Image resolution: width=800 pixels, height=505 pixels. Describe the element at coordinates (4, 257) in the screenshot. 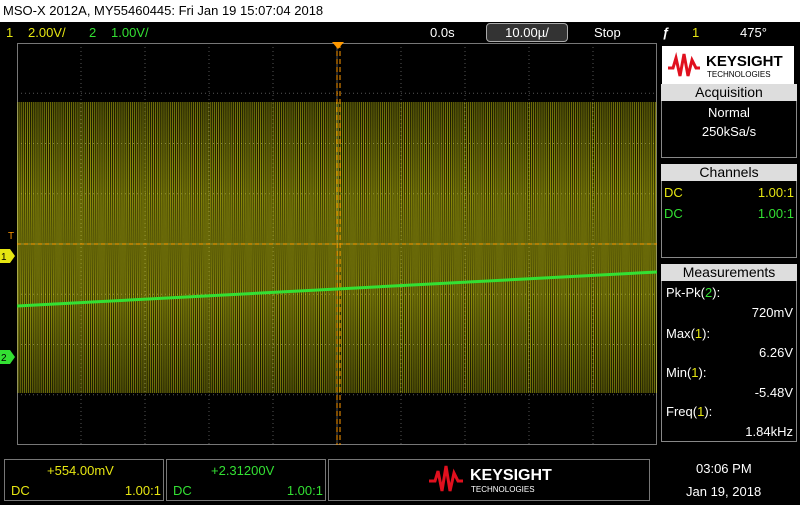

I see `ch1-marker-label: 1` at that location.